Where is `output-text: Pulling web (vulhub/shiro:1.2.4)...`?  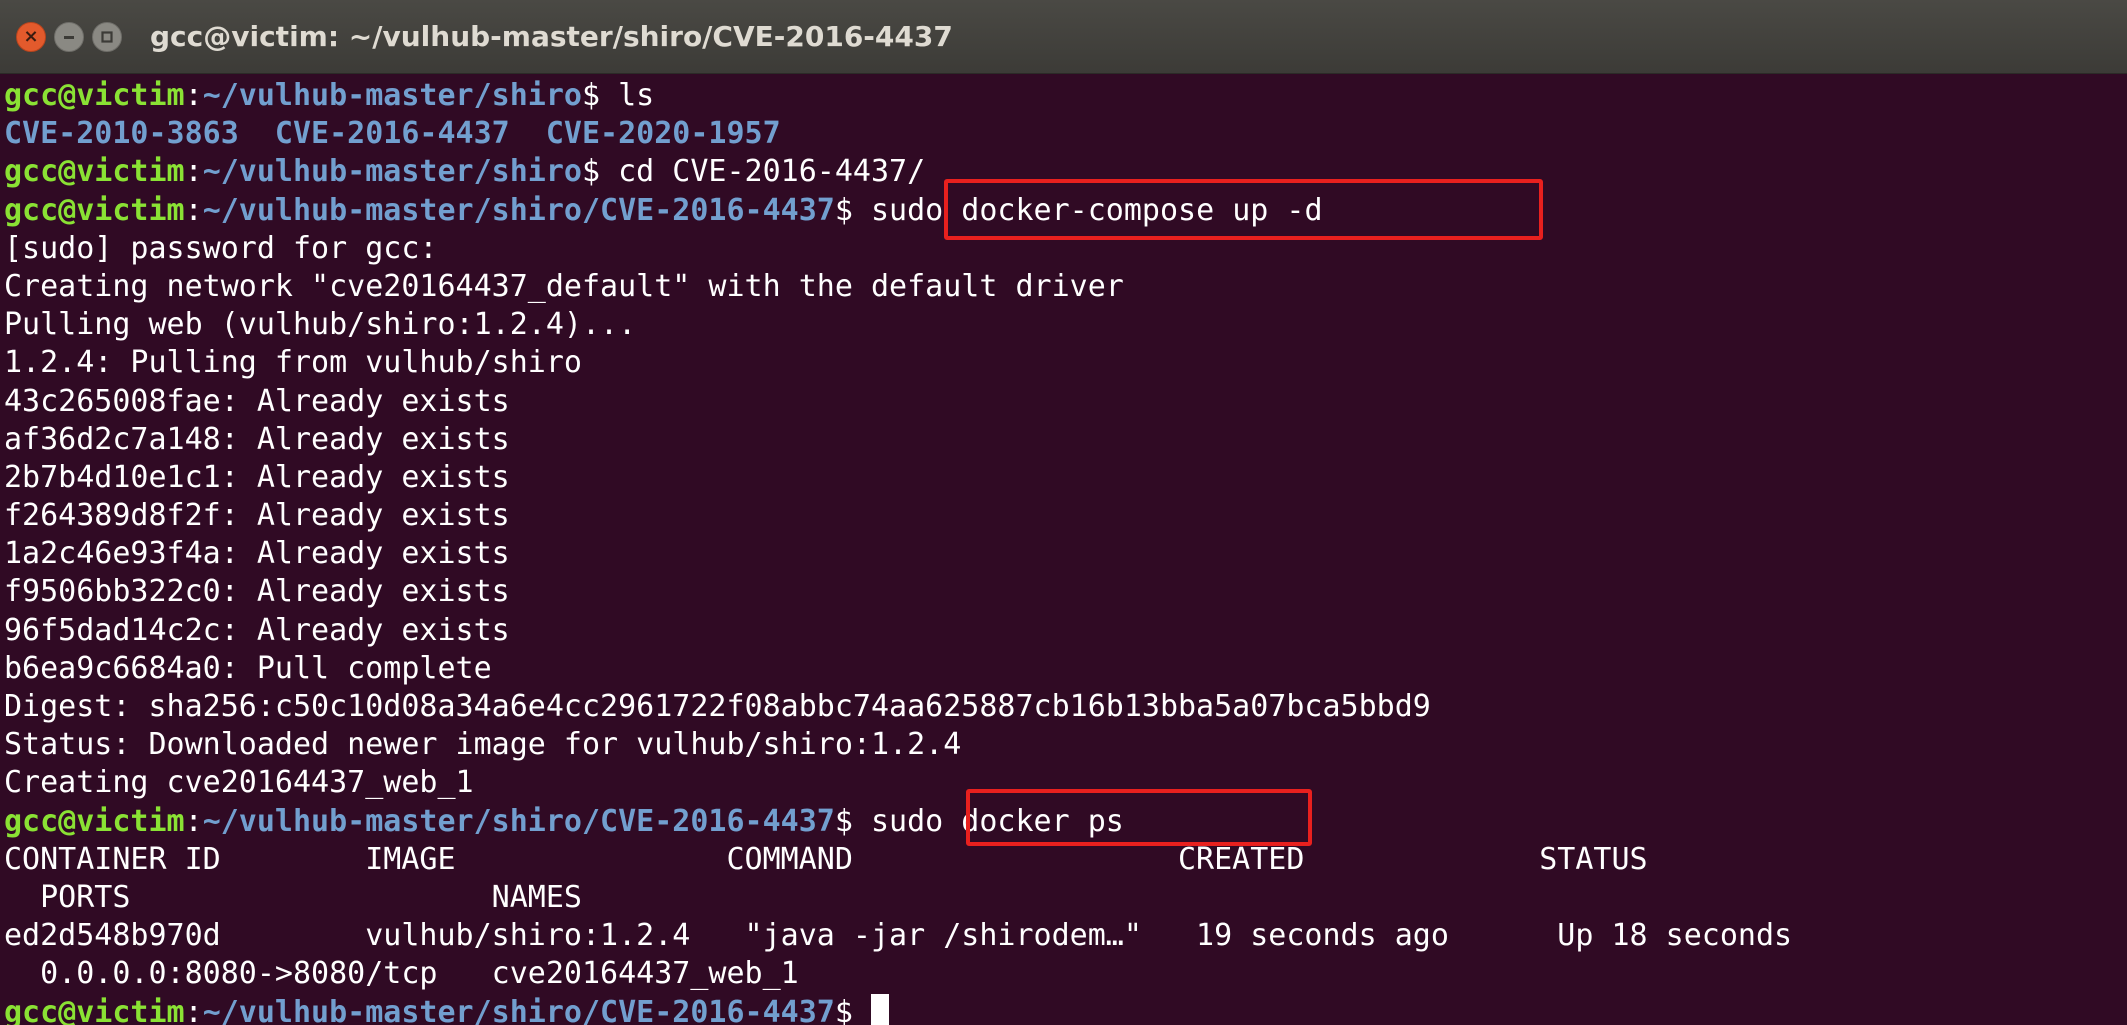
output-text: Pulling web (vulhub/shiro:1.2.4)... is located at coordinates (320, 325).